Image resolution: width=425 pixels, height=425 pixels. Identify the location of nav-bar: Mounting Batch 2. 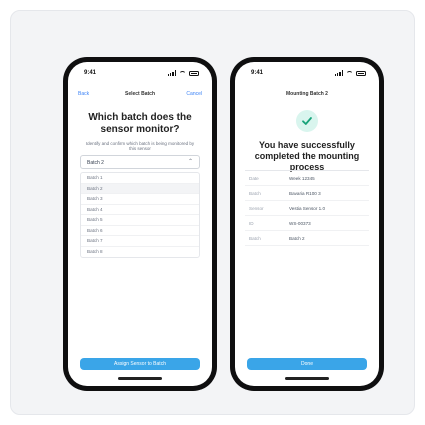
(307, 95).